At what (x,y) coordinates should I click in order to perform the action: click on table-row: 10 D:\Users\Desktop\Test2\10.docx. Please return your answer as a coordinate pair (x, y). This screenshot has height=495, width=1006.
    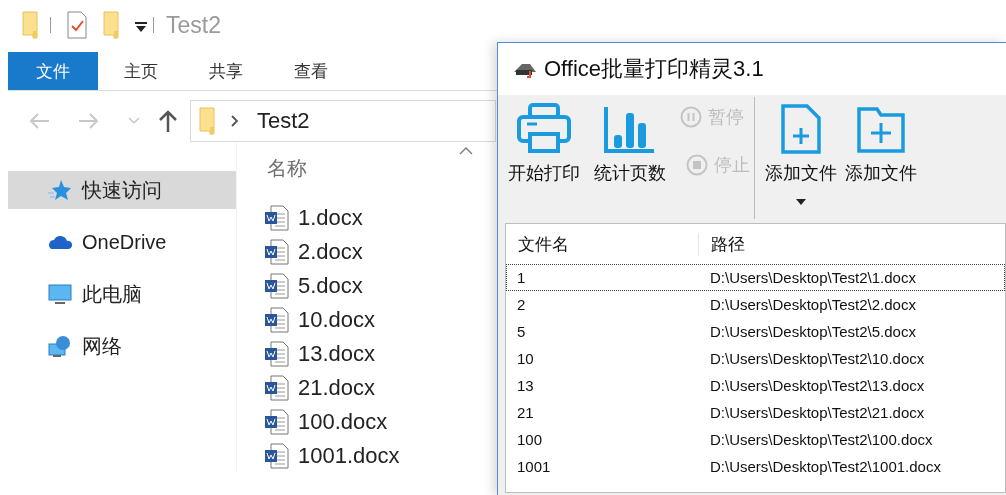
    Looking at the image, I should click on (755, 358).